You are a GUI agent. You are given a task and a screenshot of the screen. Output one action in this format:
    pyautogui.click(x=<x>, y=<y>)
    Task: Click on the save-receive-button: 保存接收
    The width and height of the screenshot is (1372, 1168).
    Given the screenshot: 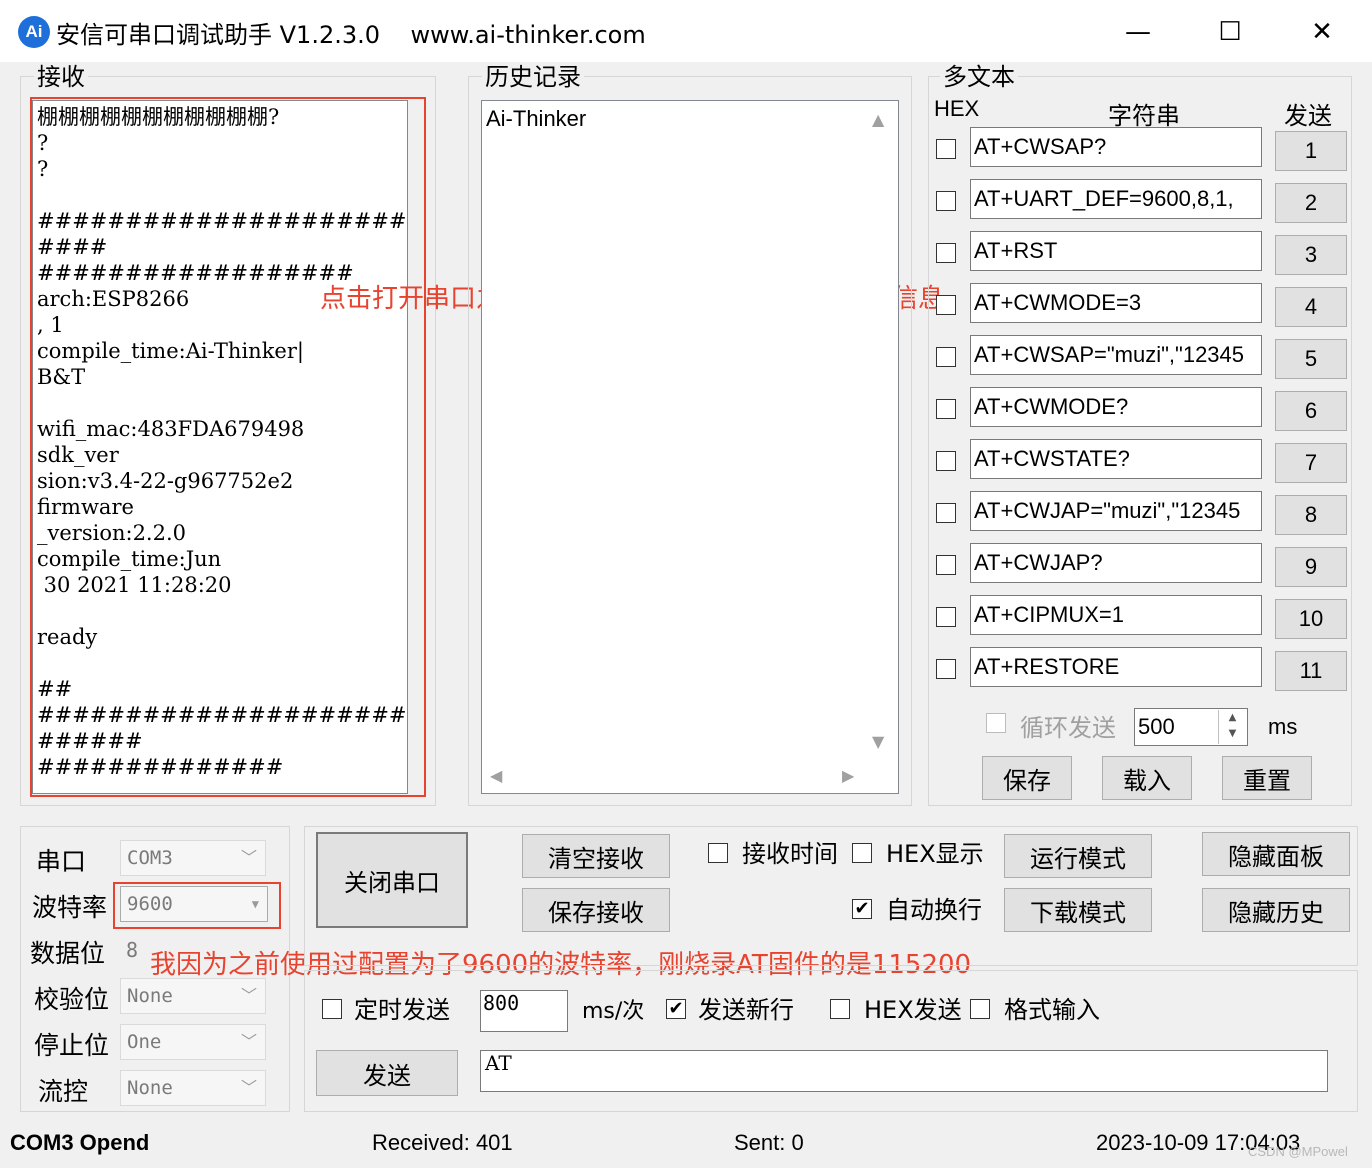 What is the action you would take?
    pyautogui.click(x=596, y=910)
    